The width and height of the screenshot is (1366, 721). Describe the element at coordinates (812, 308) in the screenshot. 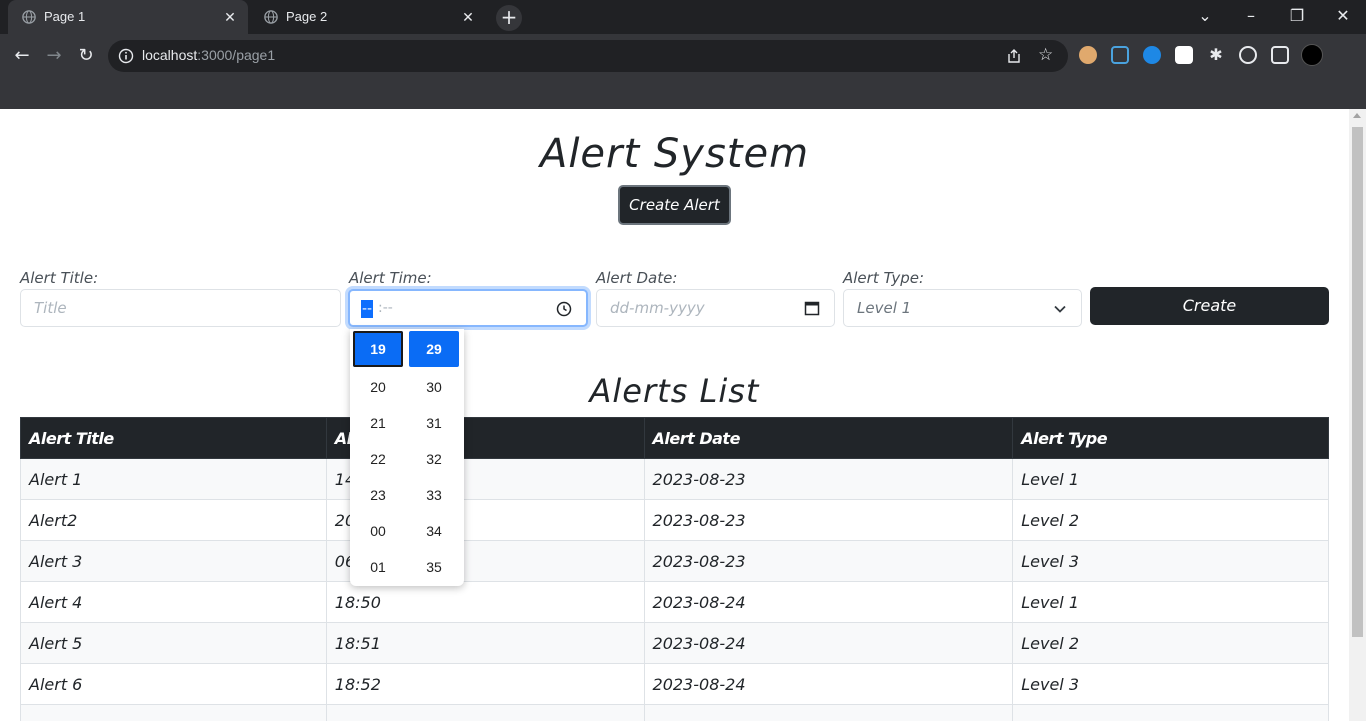

I see `calendar-icon` at that location.